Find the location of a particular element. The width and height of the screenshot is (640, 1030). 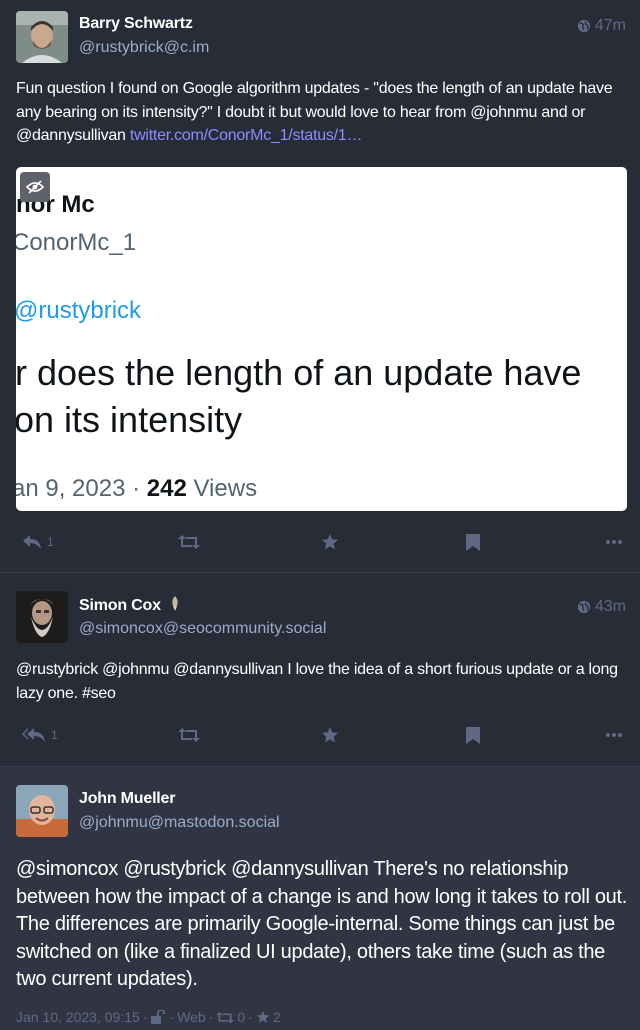

account-handle: @simoncox@seocommunity.social is located at coordinates (202, 629).